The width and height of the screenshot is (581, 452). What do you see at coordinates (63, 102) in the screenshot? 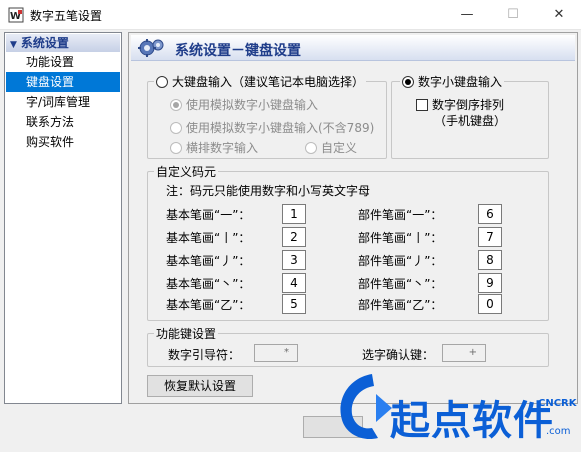
I see `sidebar-item-dictionary: 字/词库管理` at bounding box center [63, 102].